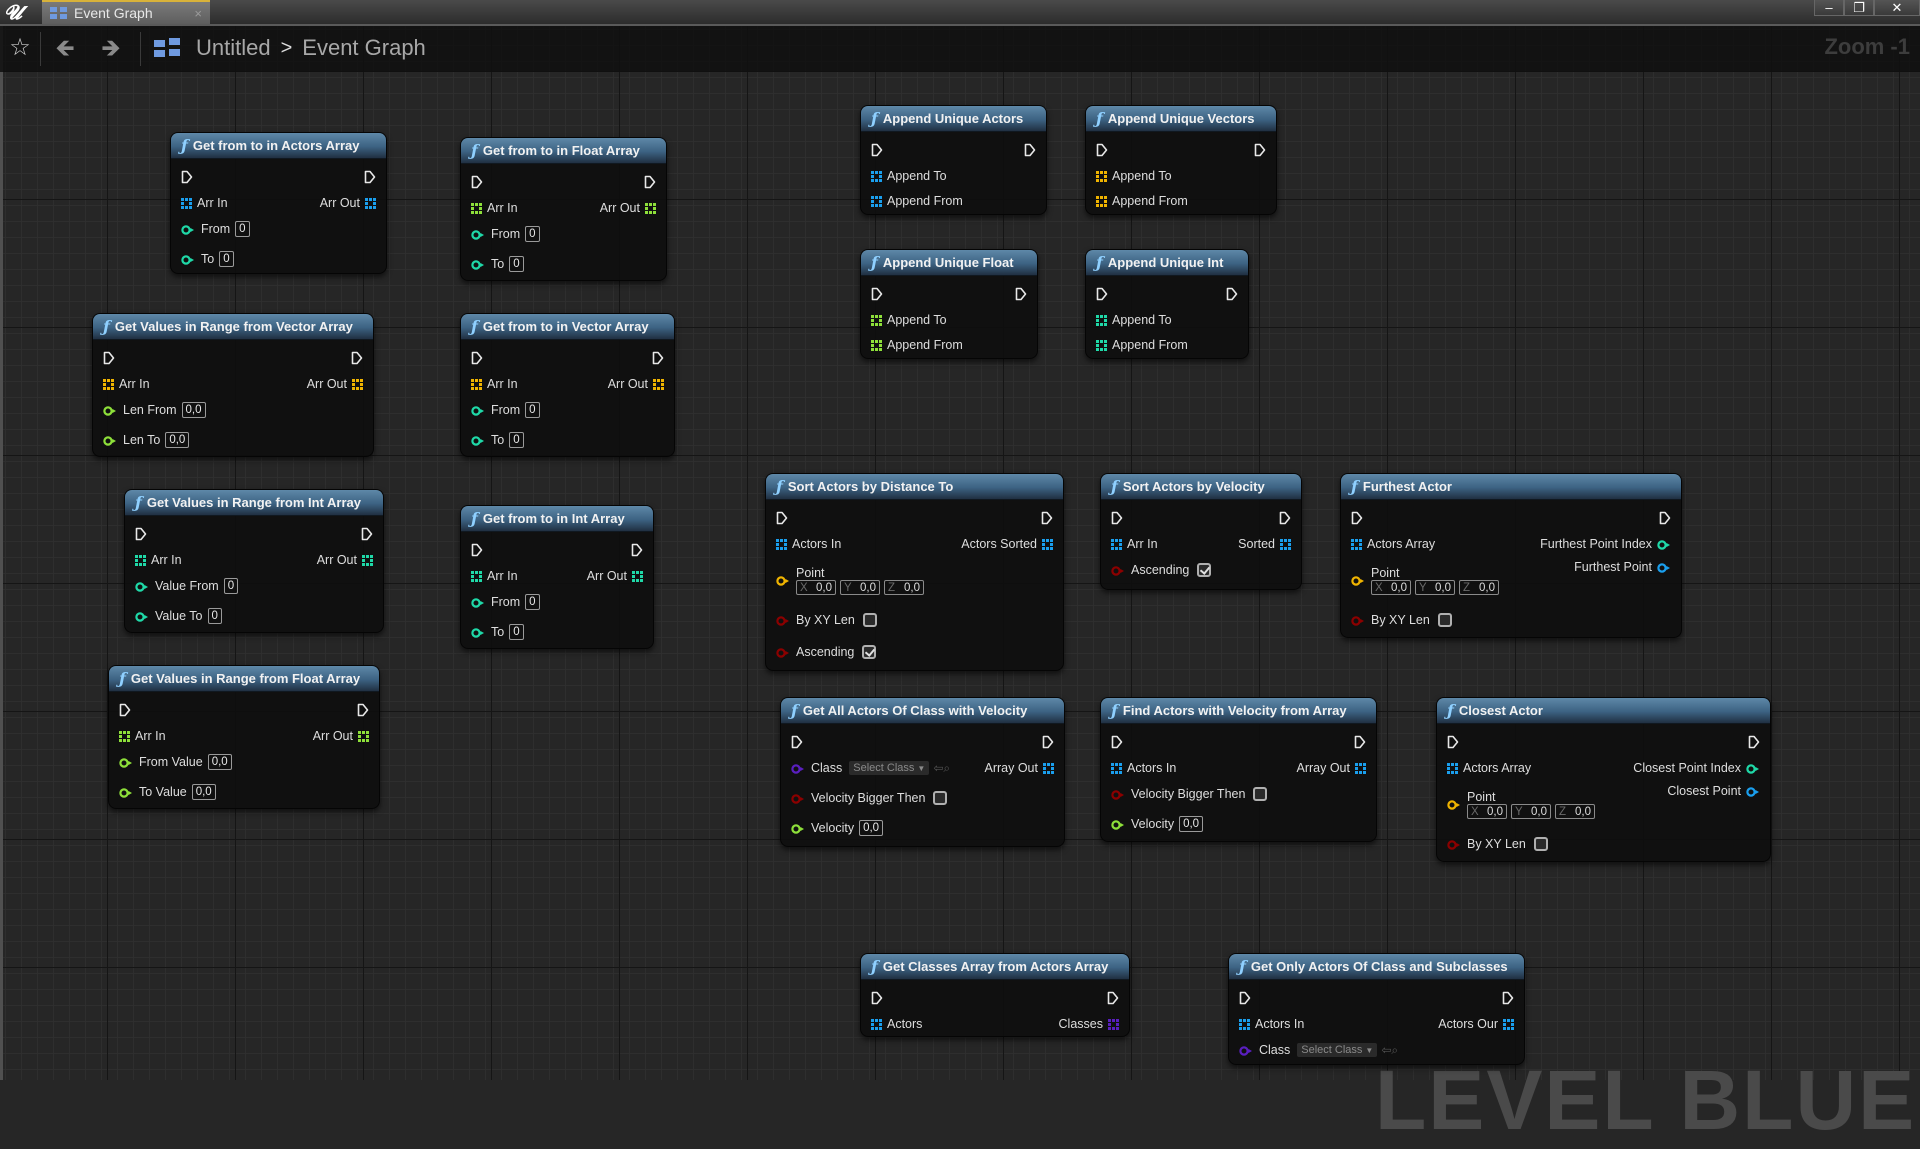 The image size is (1920, 1149). What do you see at coordinates (1389, 1050) in the screenshot?
I see `browse-use-icons: ⇦⌕` at bounding box center [1389, 1050].